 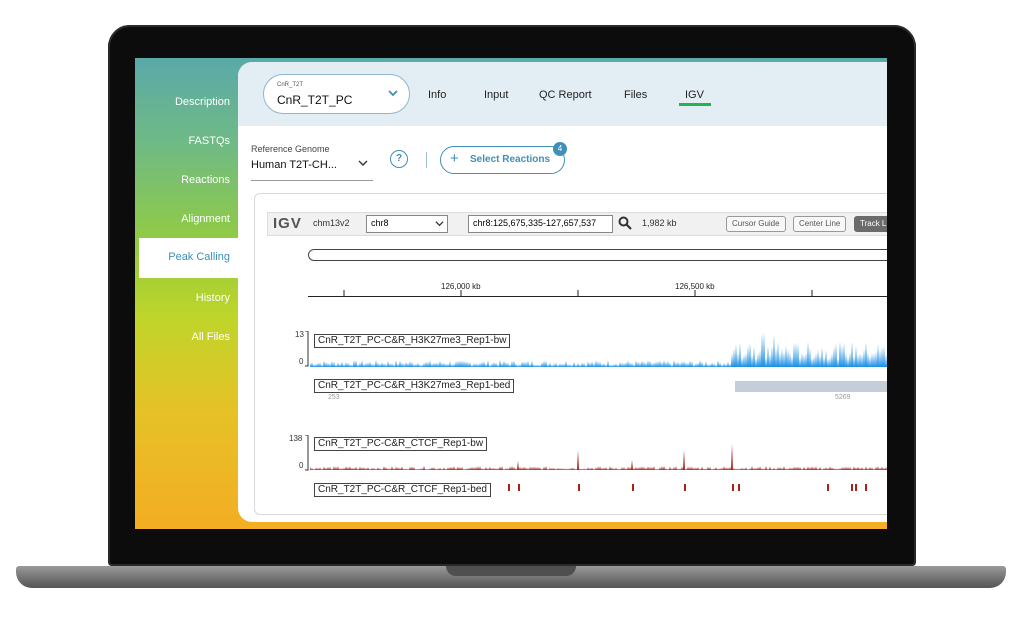 What do you see at coordinates (299, 334) in the screenshot?
I see `track-scale-max: 13` at bounding box center [299, 334].